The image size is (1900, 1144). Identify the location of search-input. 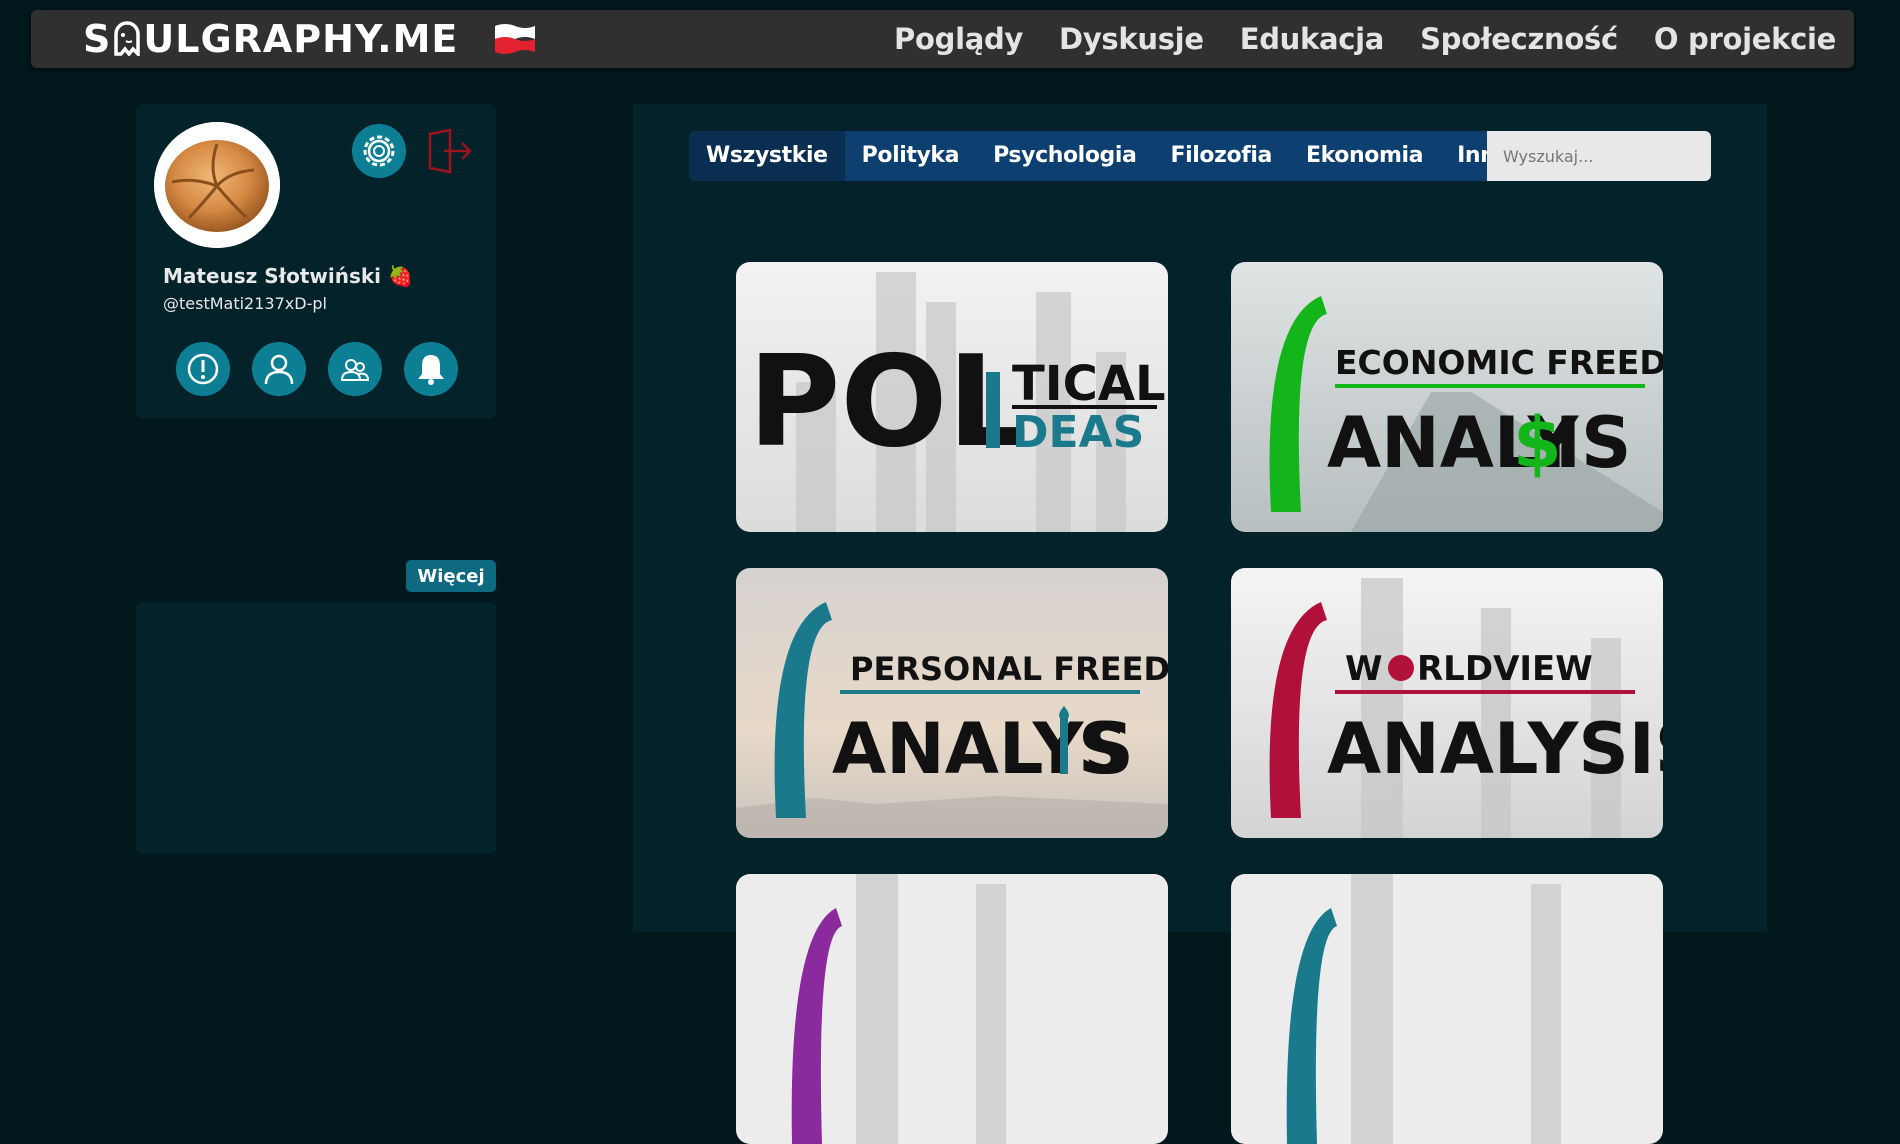
(1599, 156).